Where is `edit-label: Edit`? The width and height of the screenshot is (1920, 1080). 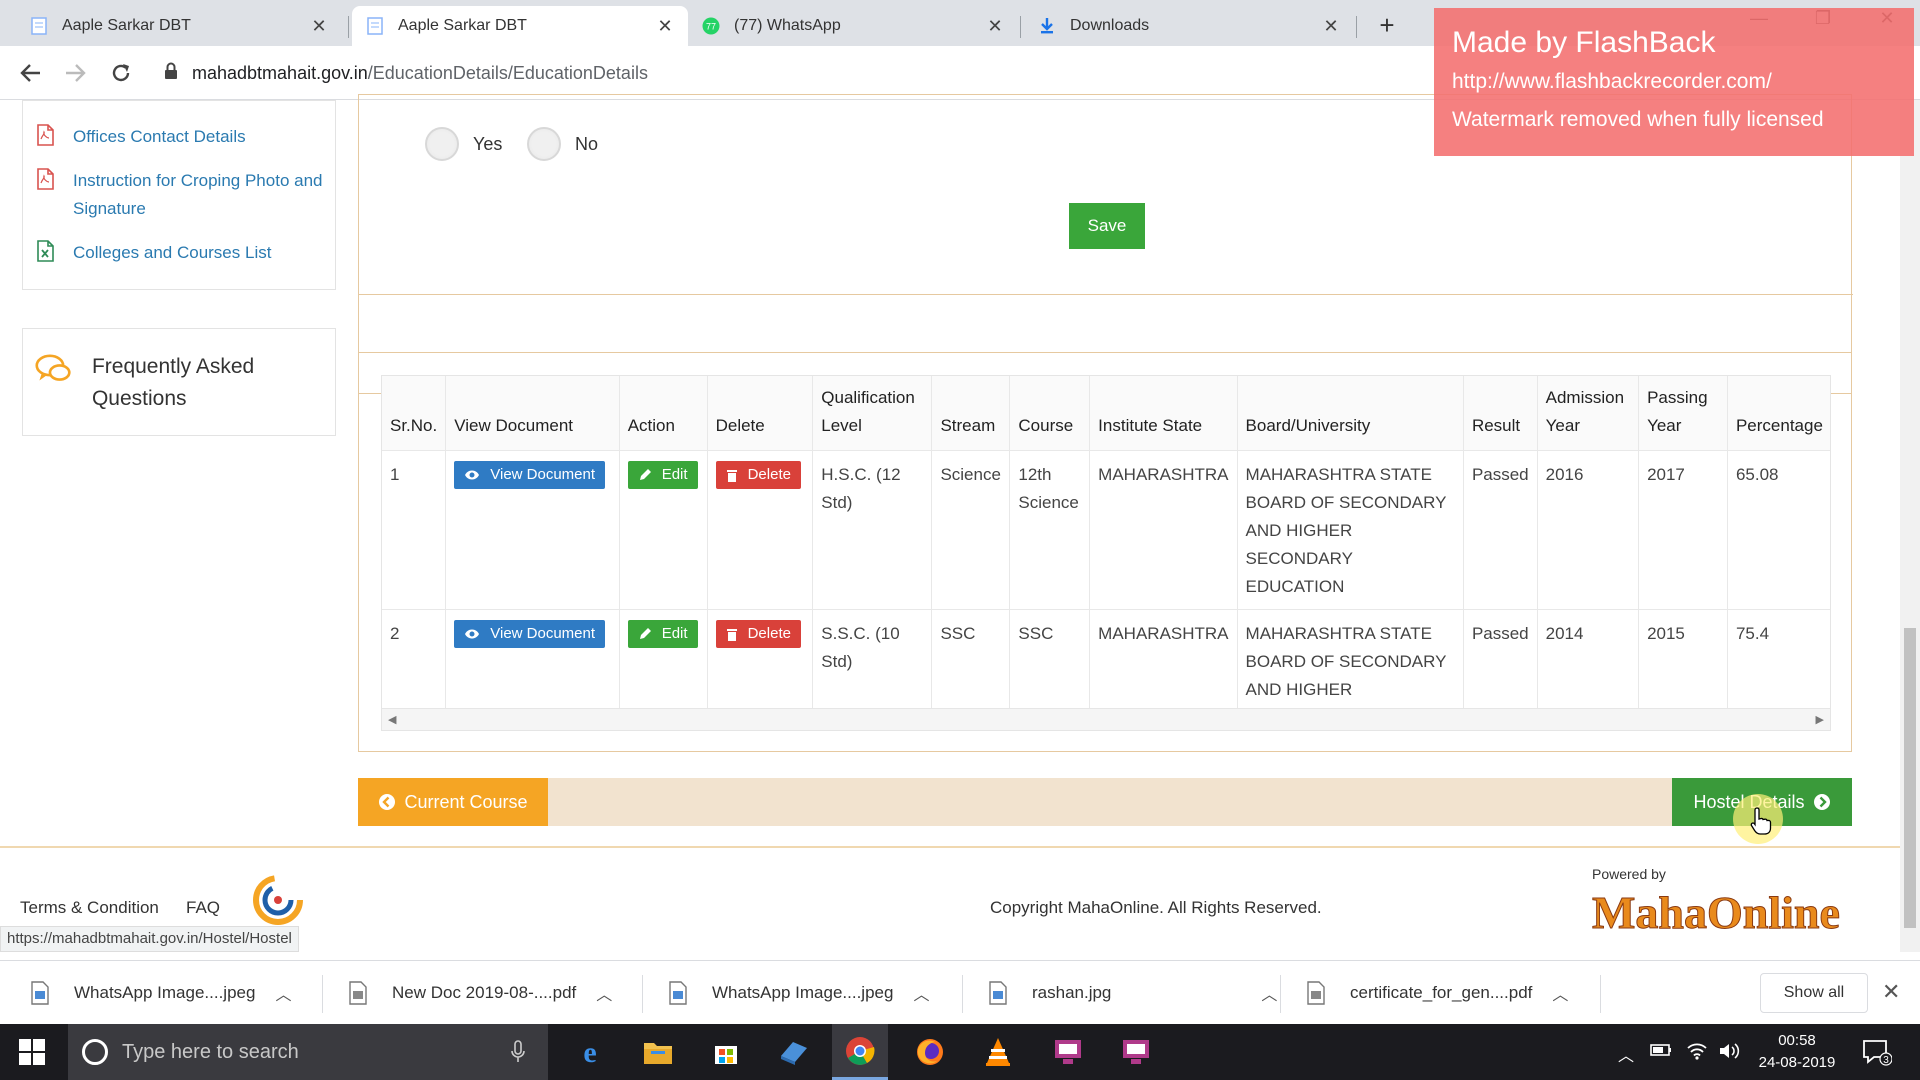
edit-label: Edit is located at coordinates (674, 633).